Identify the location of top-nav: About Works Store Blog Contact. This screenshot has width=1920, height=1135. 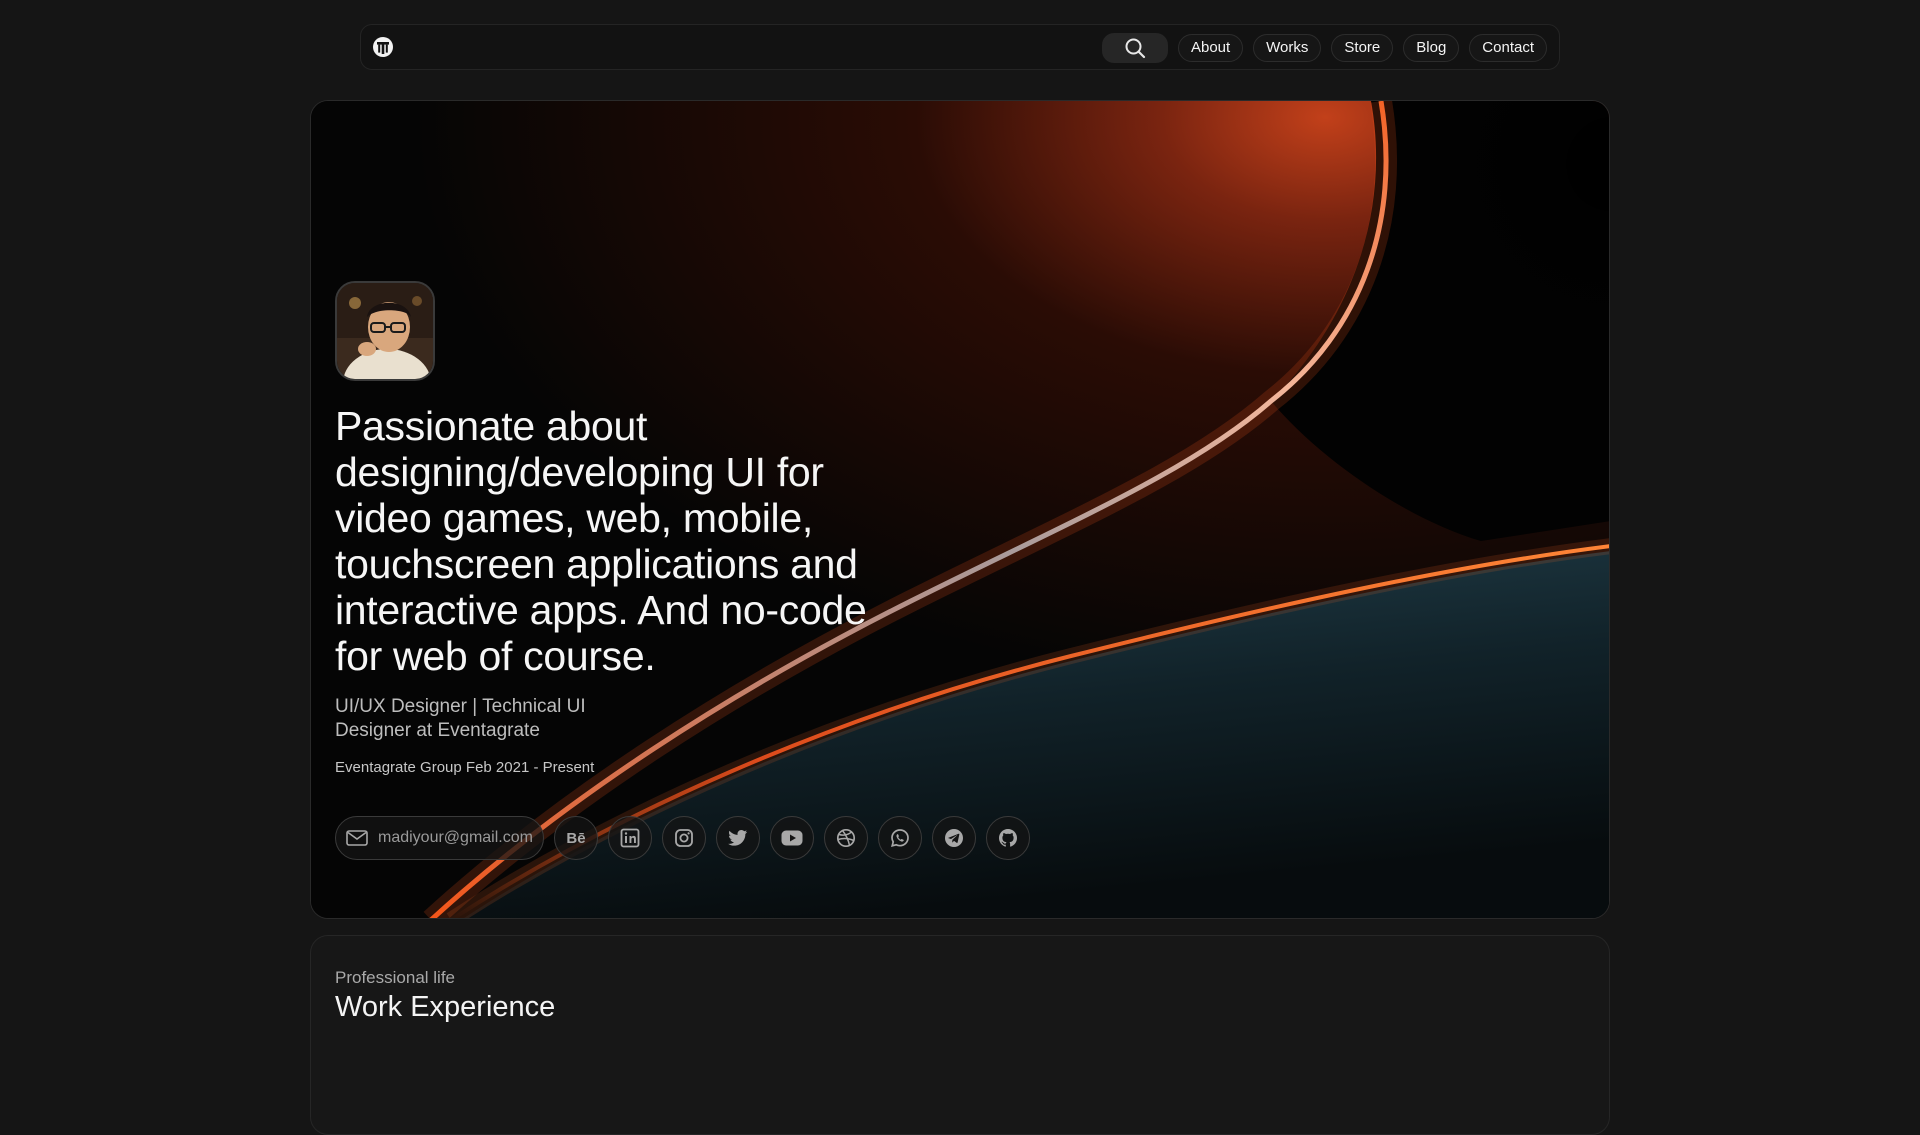
(960, 47).